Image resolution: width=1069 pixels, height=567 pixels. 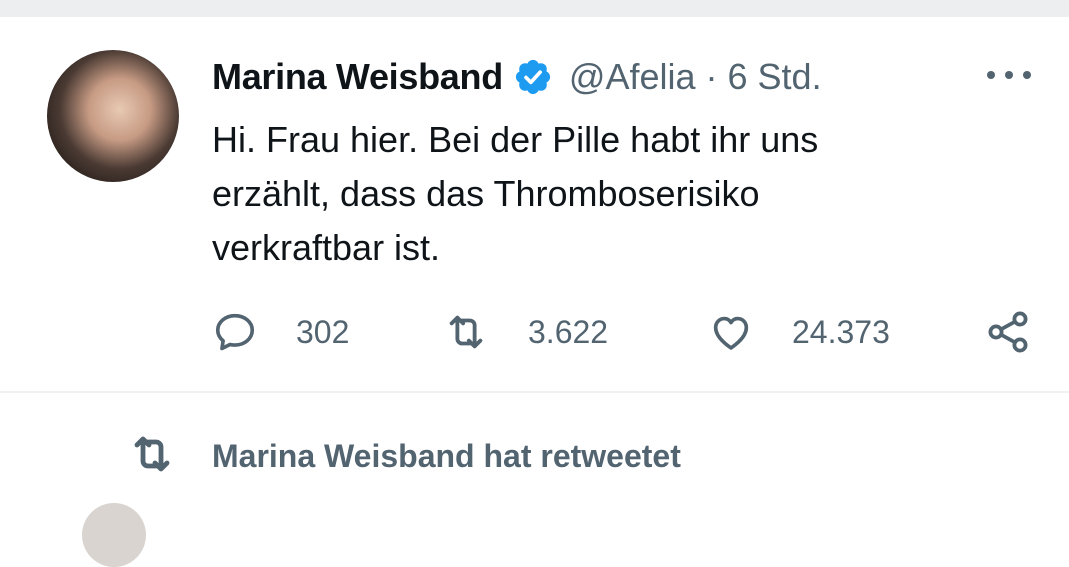 I want to click on share-icon, so click(x=1008, y=332).